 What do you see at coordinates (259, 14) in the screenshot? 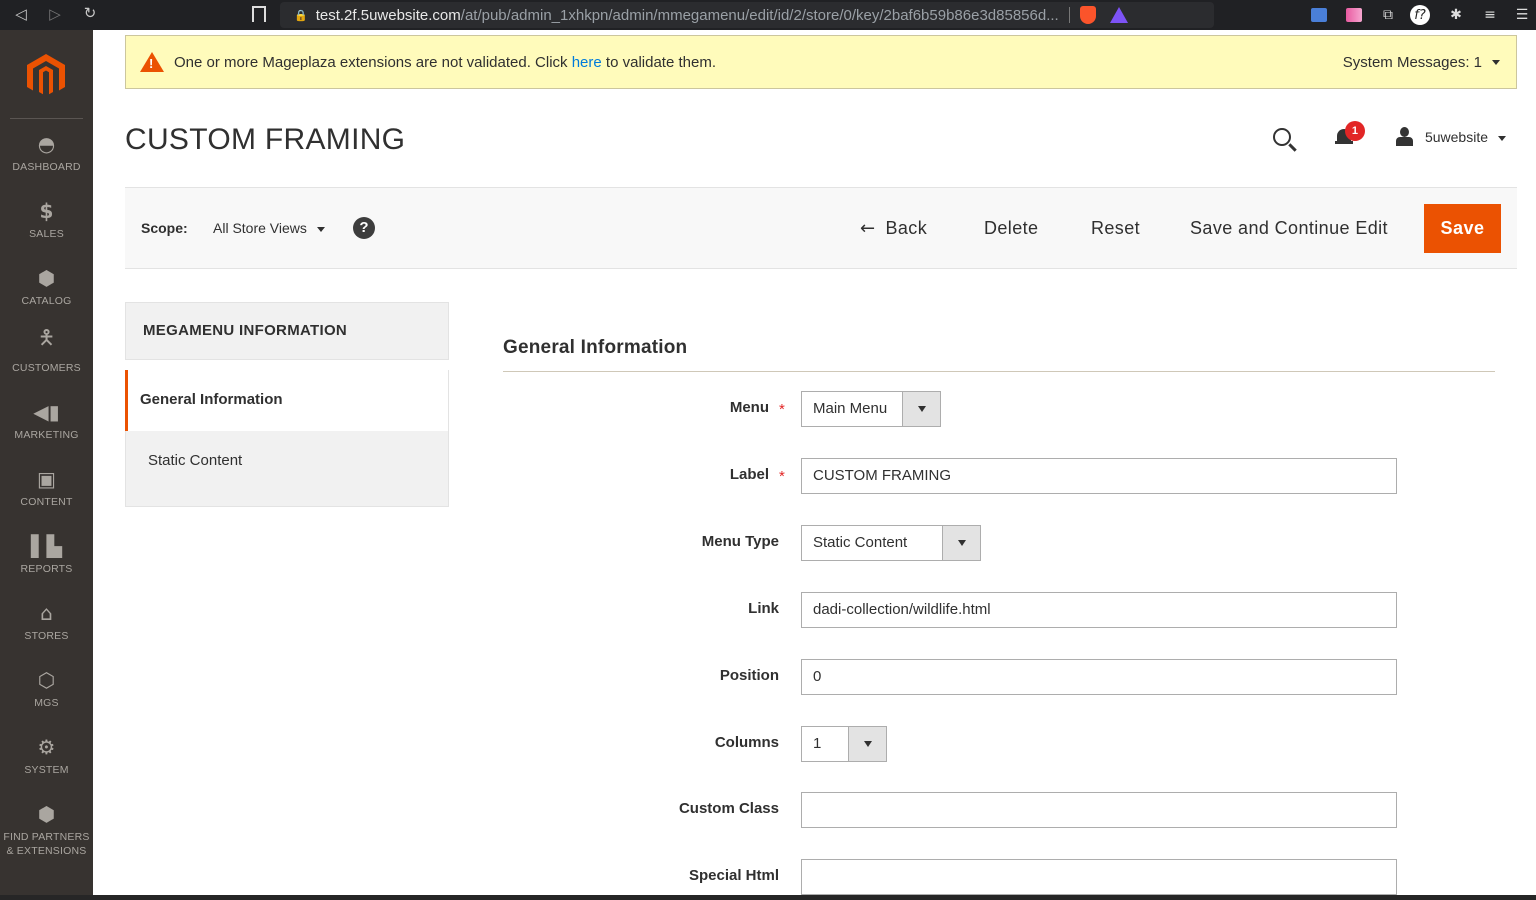
I see `bookmark-icon` at bounding box center [259, 14].